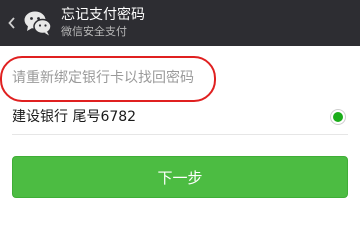 Image resolution: width=360 pixels, height=240 pixels. I want to click on page-title: 忘记支付密码, so click(103, 15).